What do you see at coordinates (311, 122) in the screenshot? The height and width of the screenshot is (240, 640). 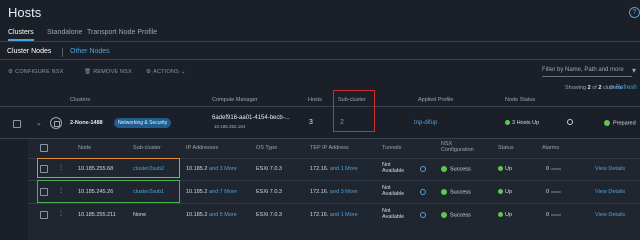 I see `hosts-count: 3` at bounding box center [311, 122].